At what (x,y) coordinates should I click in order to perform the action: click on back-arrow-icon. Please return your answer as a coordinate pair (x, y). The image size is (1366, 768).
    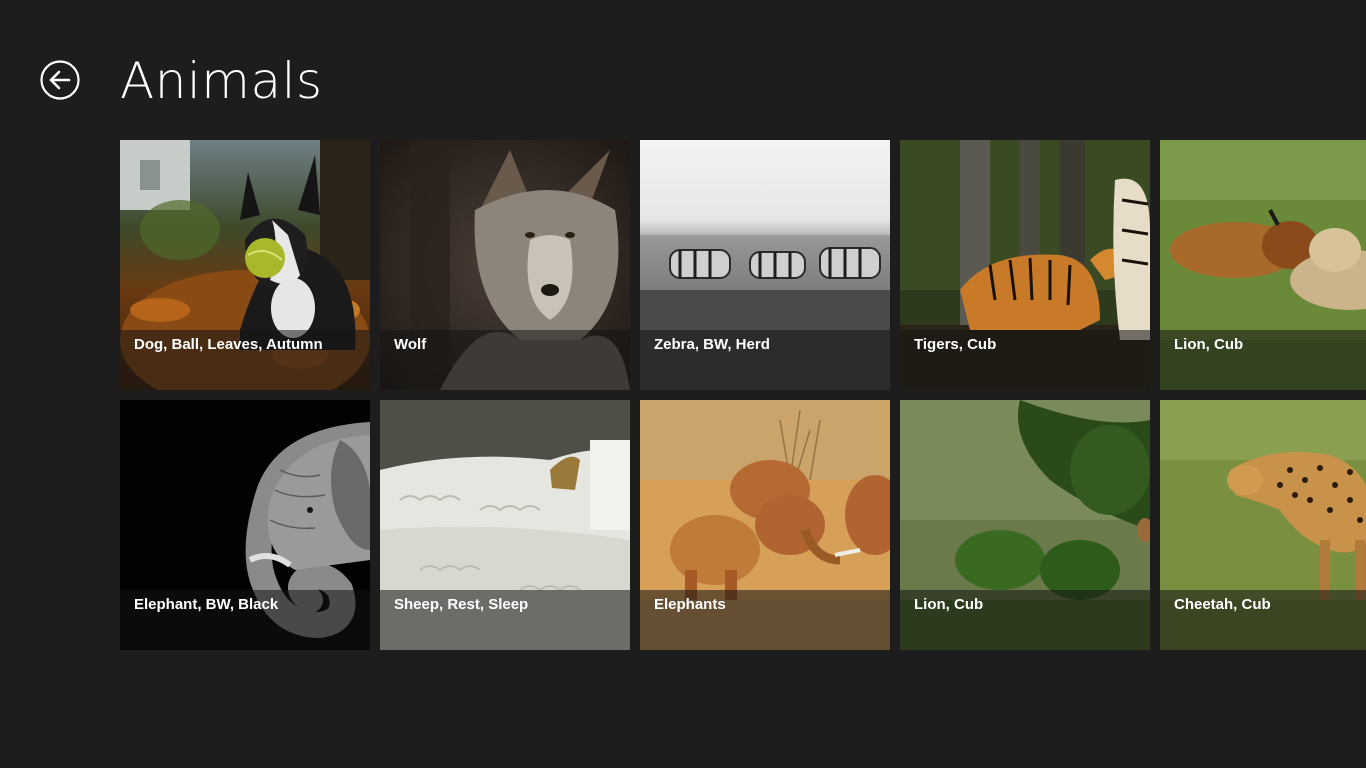
    Looking at the image, I should click on (60, 80).